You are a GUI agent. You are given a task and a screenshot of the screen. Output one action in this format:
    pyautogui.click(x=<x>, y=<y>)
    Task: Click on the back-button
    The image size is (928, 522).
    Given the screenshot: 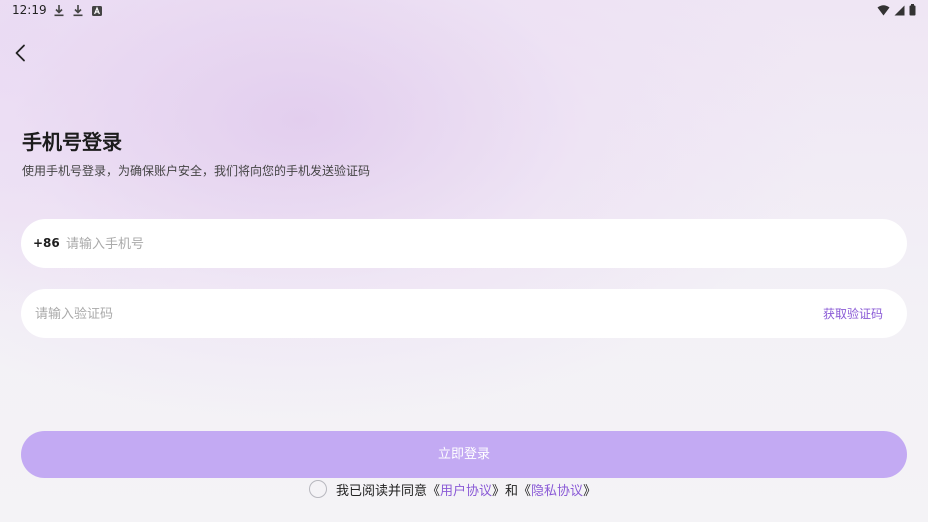 What is the action you would take?
    pyautogui.click(x=21, y=53)
    